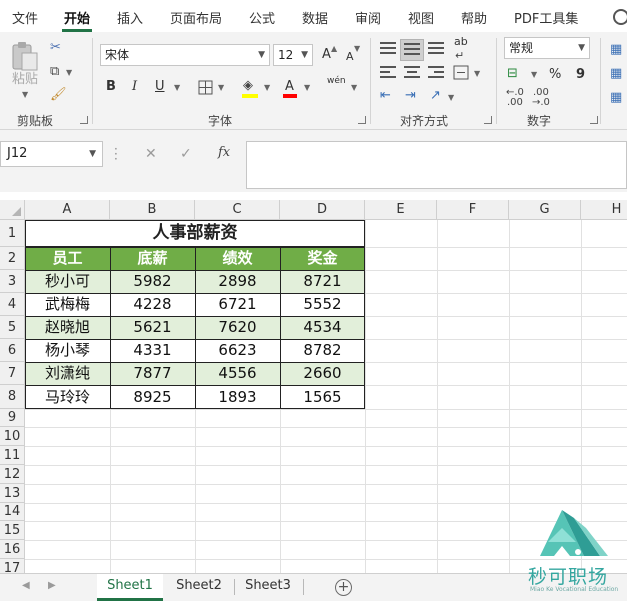  I want to click on add-sheet-button: +, so click(343, 587).